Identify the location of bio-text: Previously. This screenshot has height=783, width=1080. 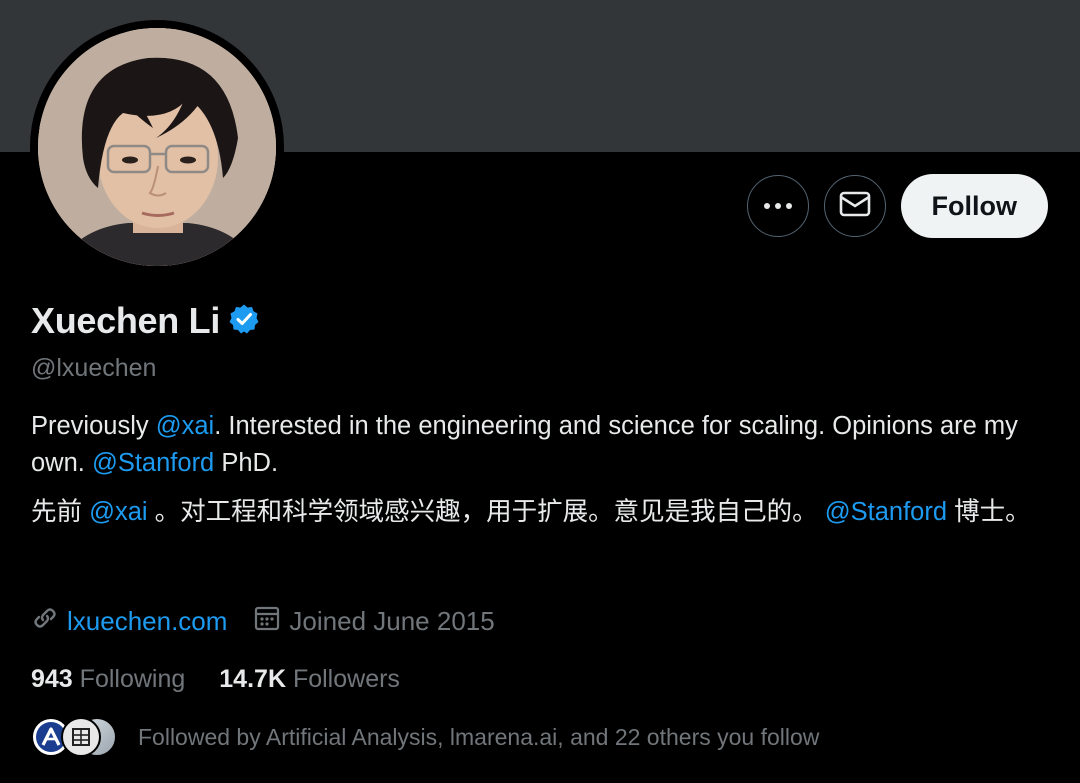
(93, 426).